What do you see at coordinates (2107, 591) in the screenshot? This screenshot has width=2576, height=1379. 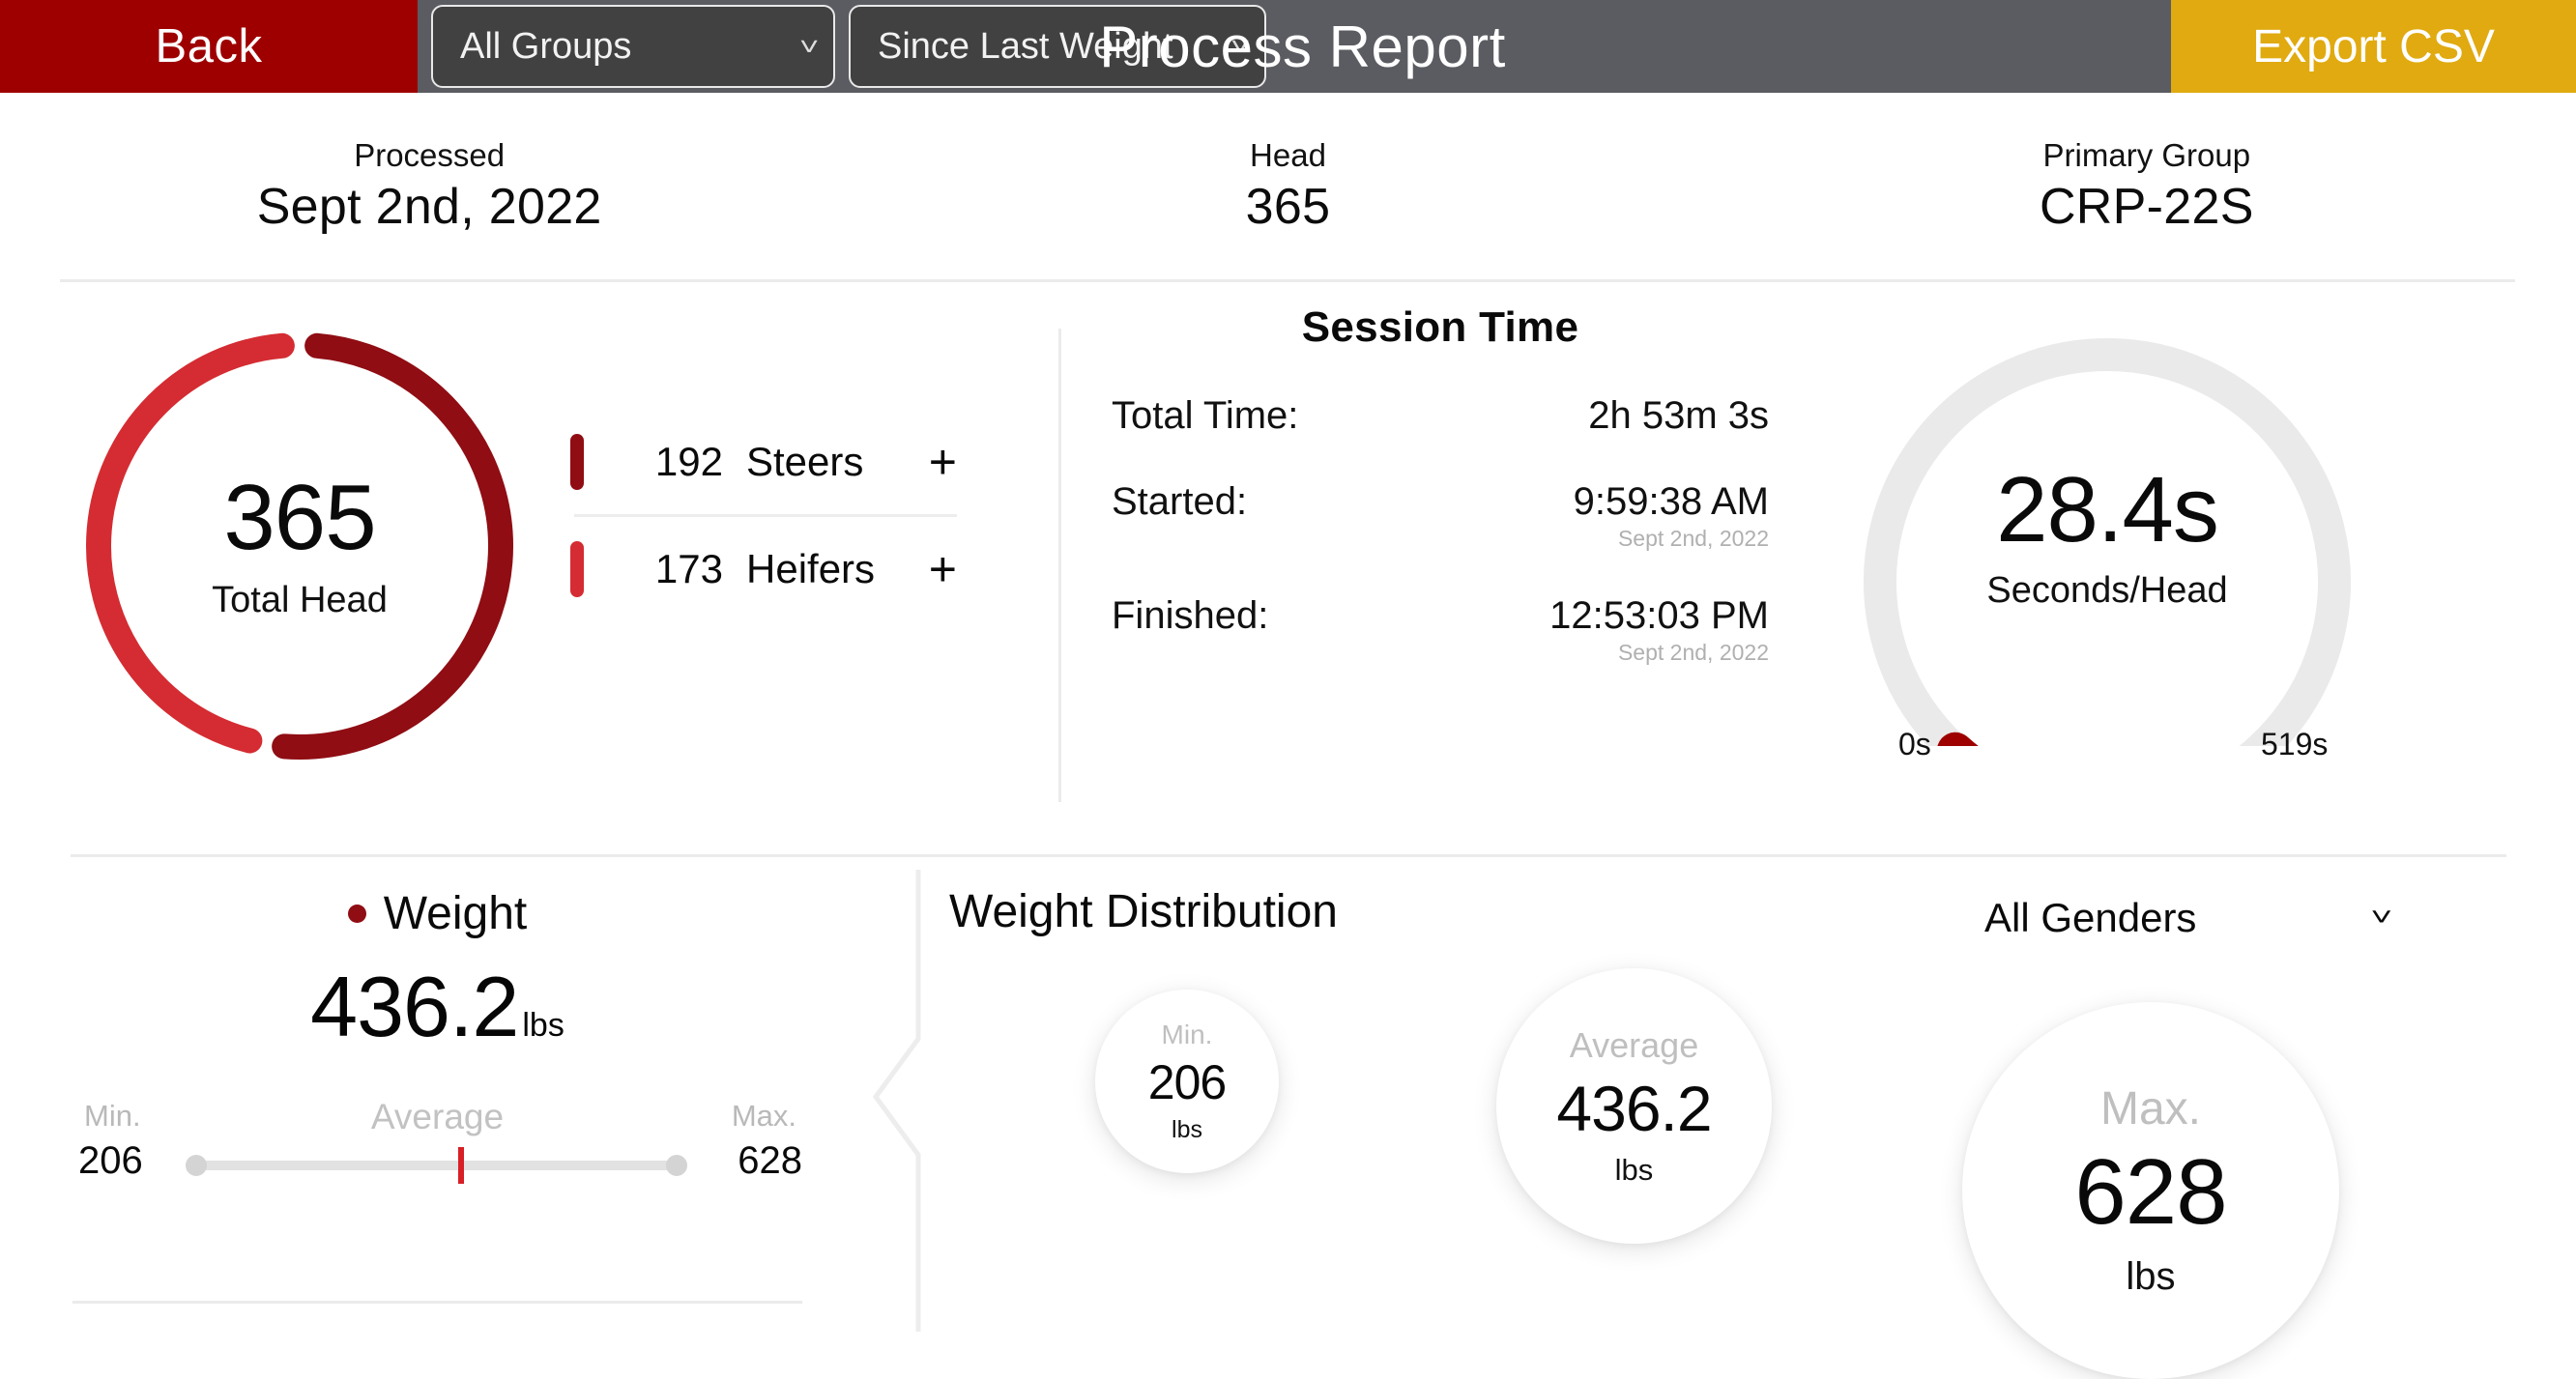 I see `gauge-value-label: Seconds/Head` at bounding box center [2107, 591].